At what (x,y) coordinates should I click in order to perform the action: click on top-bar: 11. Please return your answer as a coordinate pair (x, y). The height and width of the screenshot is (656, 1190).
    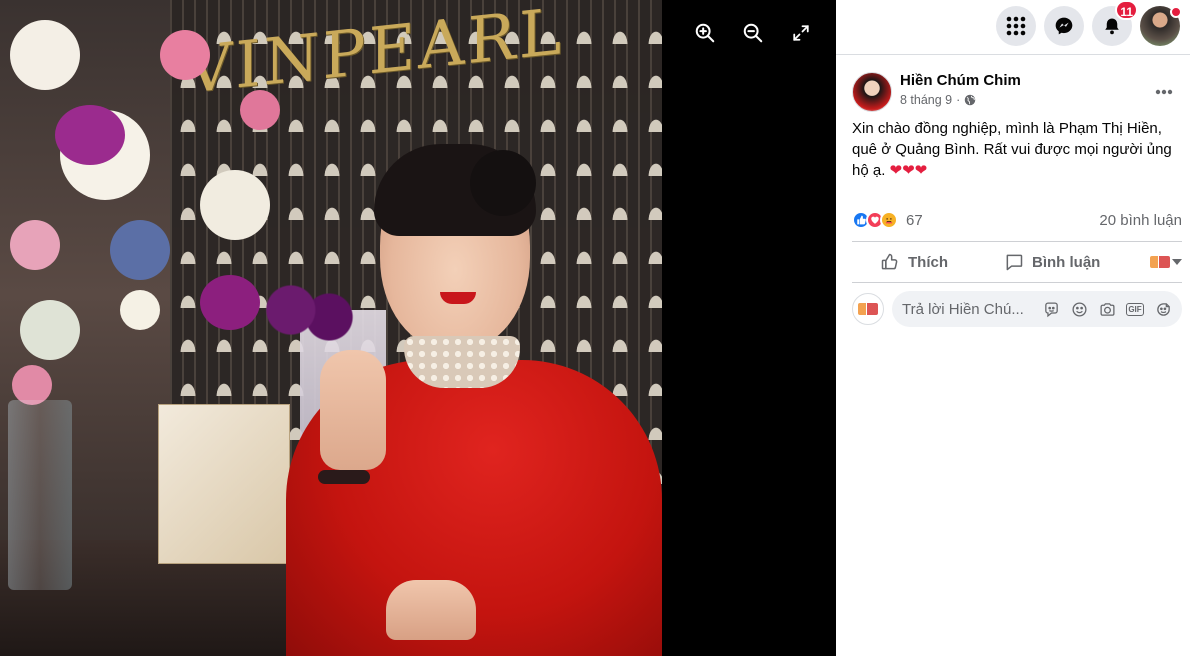
    Looking at the image, I should click on (1013, 27).